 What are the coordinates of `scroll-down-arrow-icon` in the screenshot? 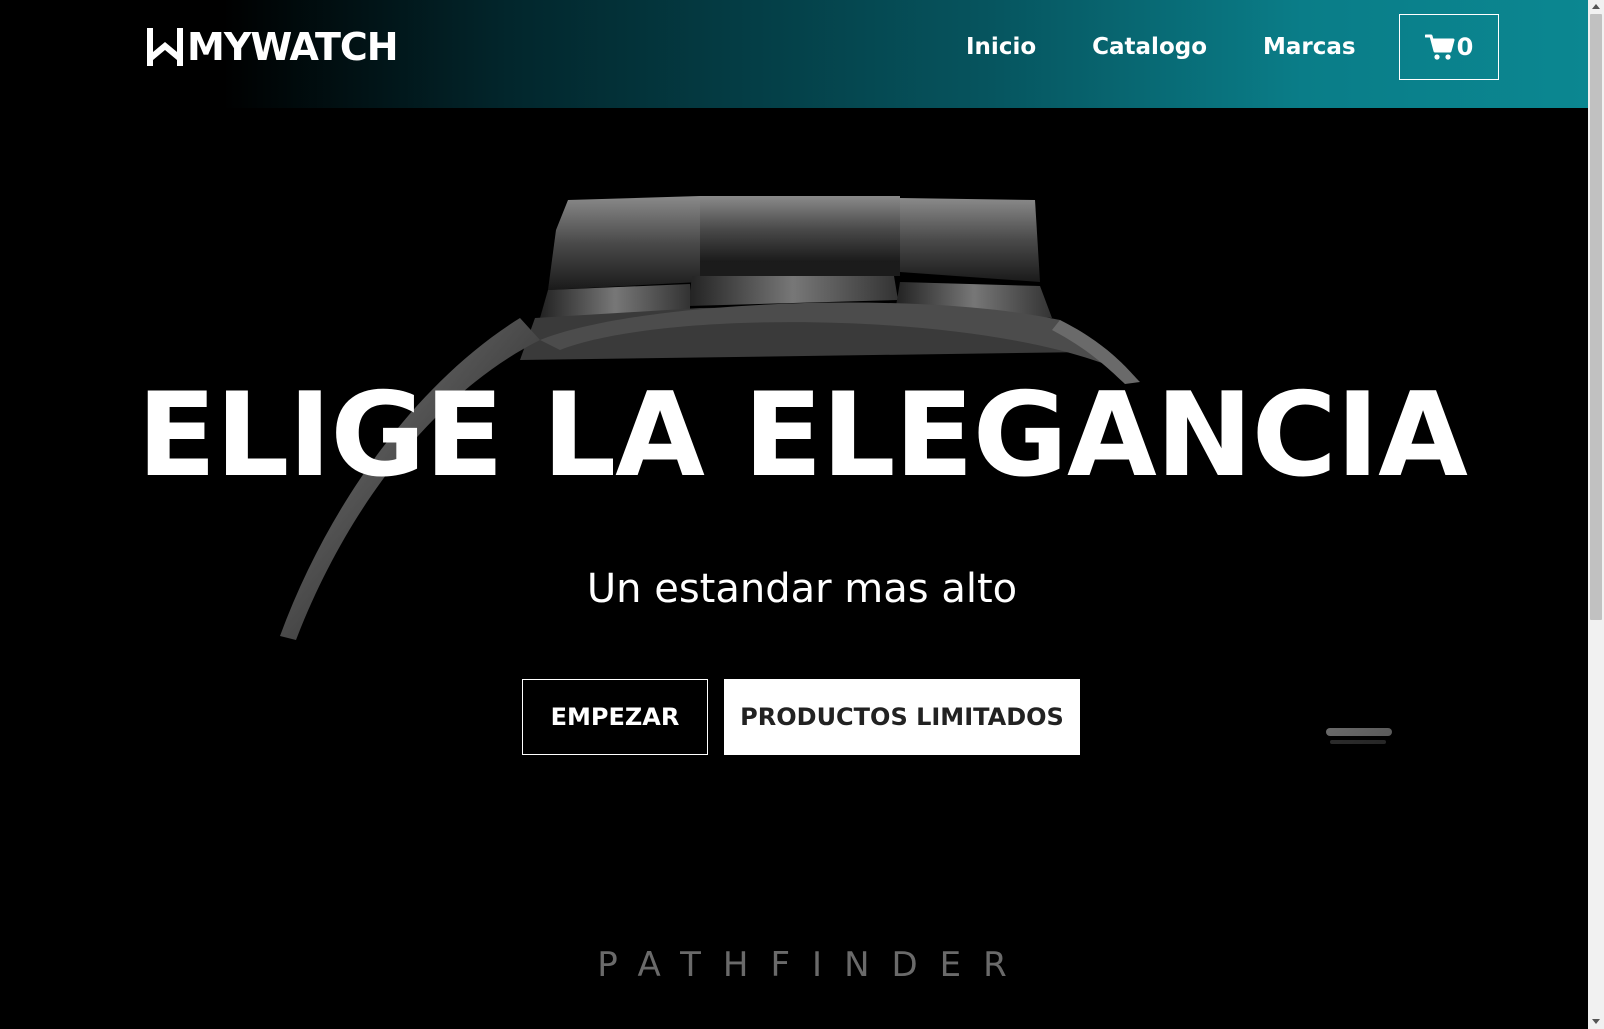 It's located at (1596, 1021).